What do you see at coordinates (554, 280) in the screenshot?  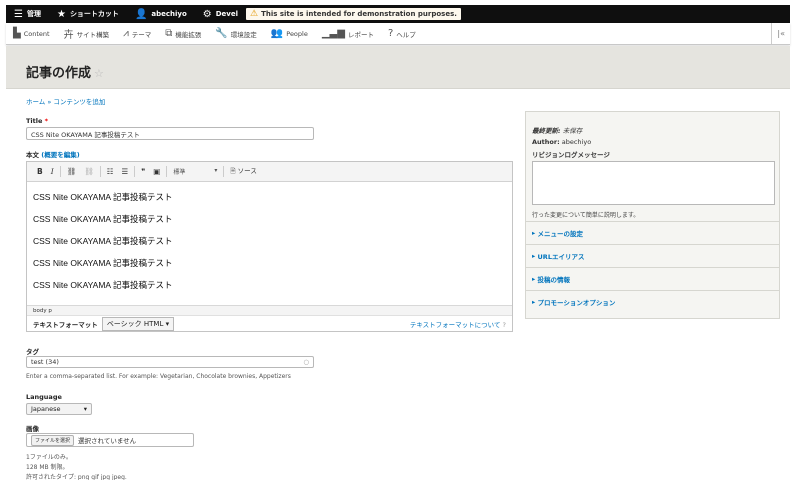 I see `section-label: 投稿の情報` at bounding box center [554, 280].